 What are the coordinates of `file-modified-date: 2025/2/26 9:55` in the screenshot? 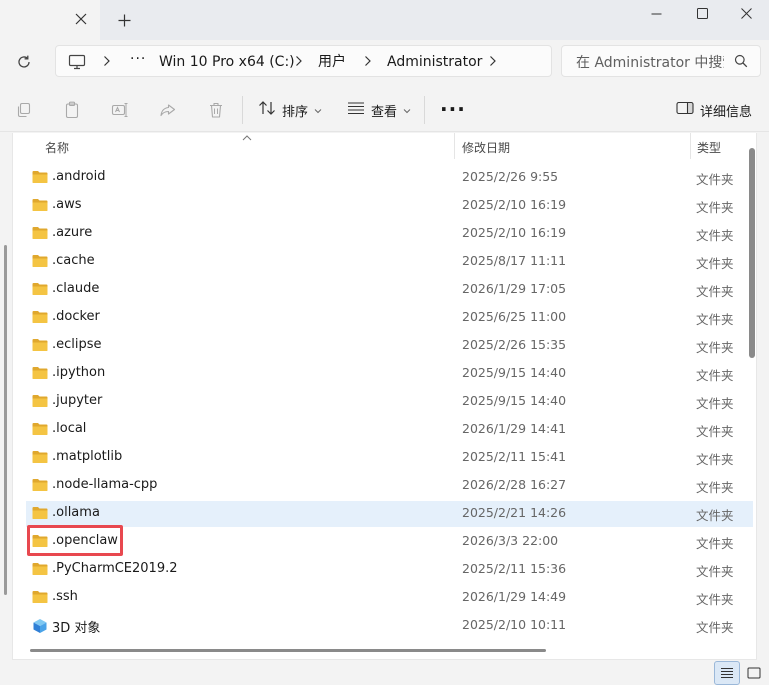 It's located at (510, 176).